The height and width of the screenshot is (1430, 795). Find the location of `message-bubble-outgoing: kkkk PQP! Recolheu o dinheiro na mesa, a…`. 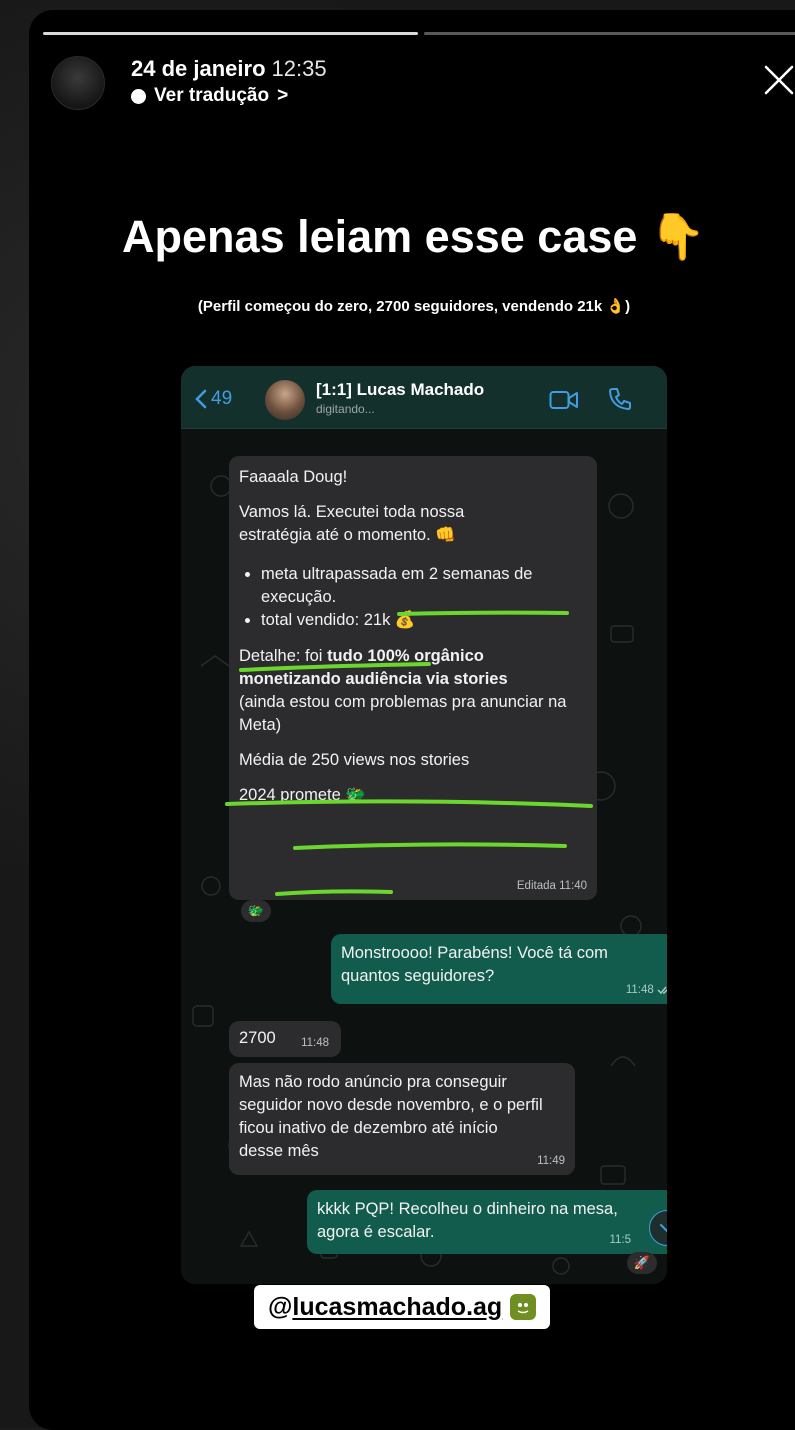

message-bubble-outgoing: kkkk PQP! Recolheu o dinheiro na mesa, a… is located at coordinates (487, 1222).